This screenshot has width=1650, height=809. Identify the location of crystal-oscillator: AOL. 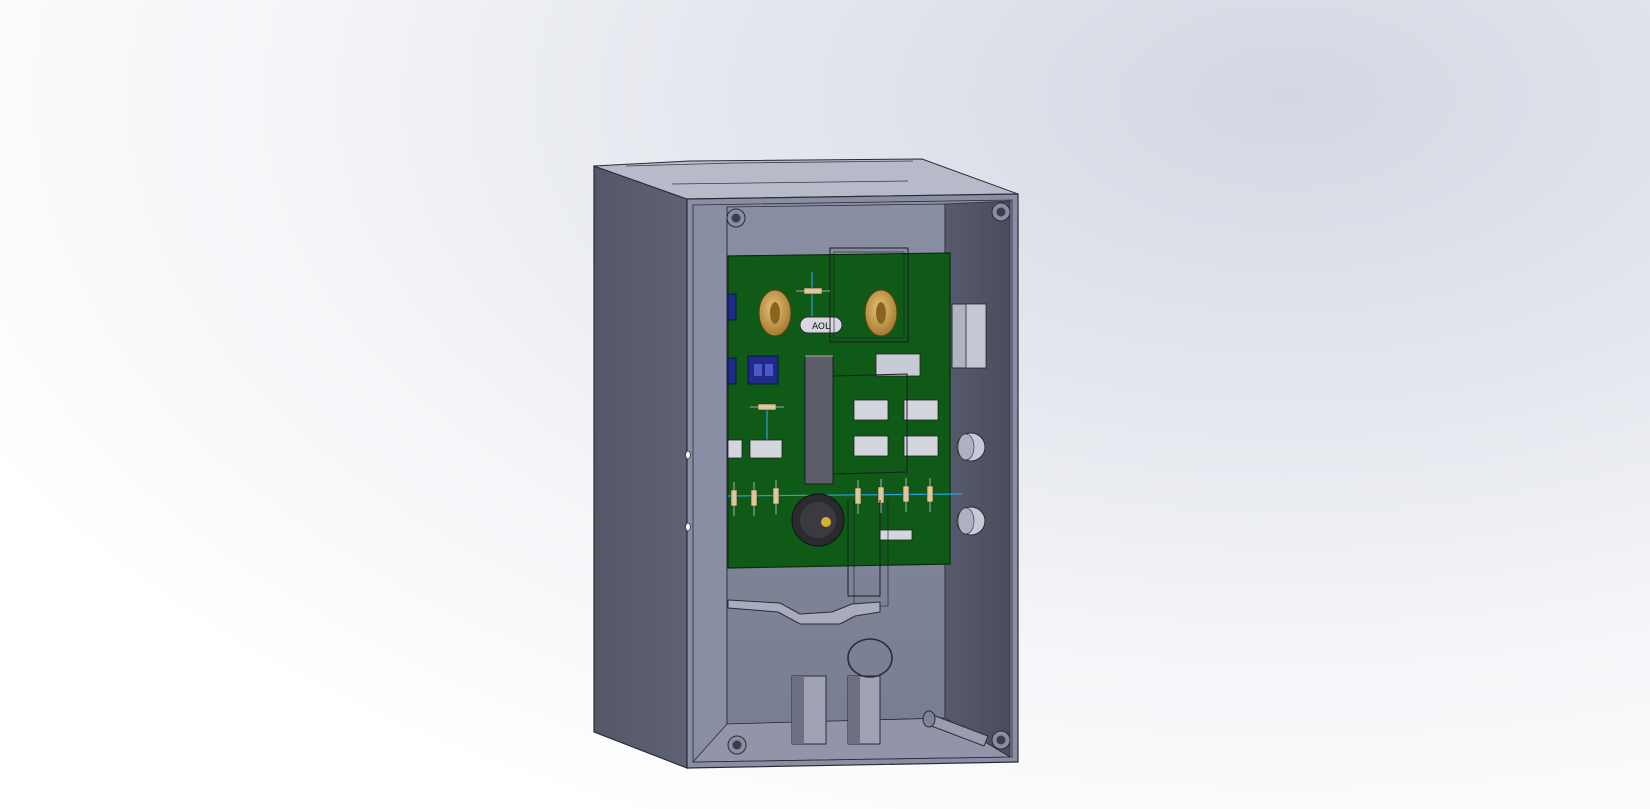
(821, 325).